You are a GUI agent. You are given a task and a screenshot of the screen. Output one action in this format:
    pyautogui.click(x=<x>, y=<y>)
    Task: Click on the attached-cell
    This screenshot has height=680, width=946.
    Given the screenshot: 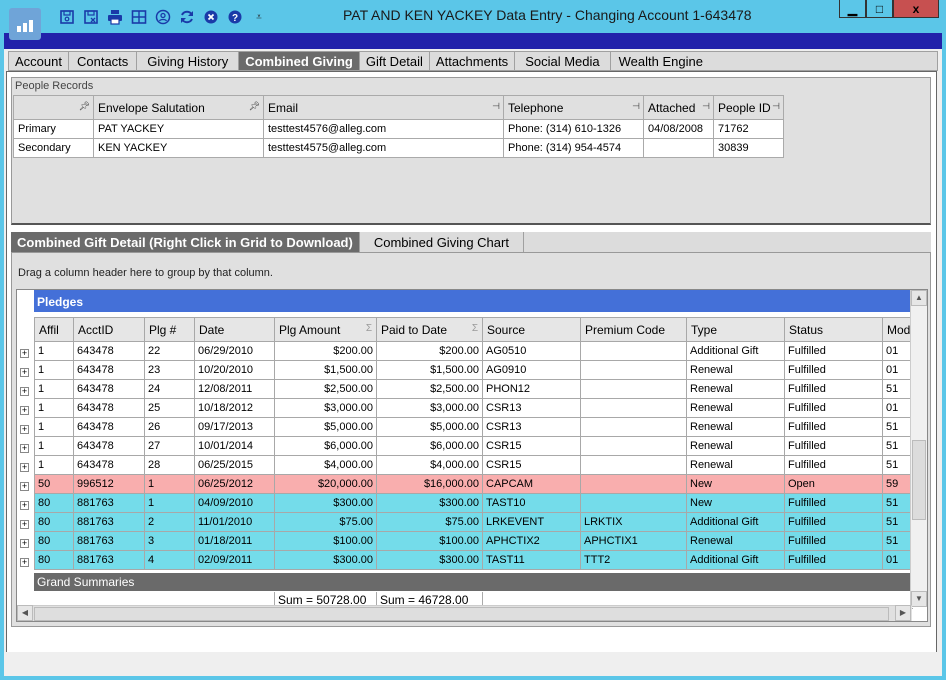 What is the action you would take?
    pyautogui.click(x=678, y=148)
    